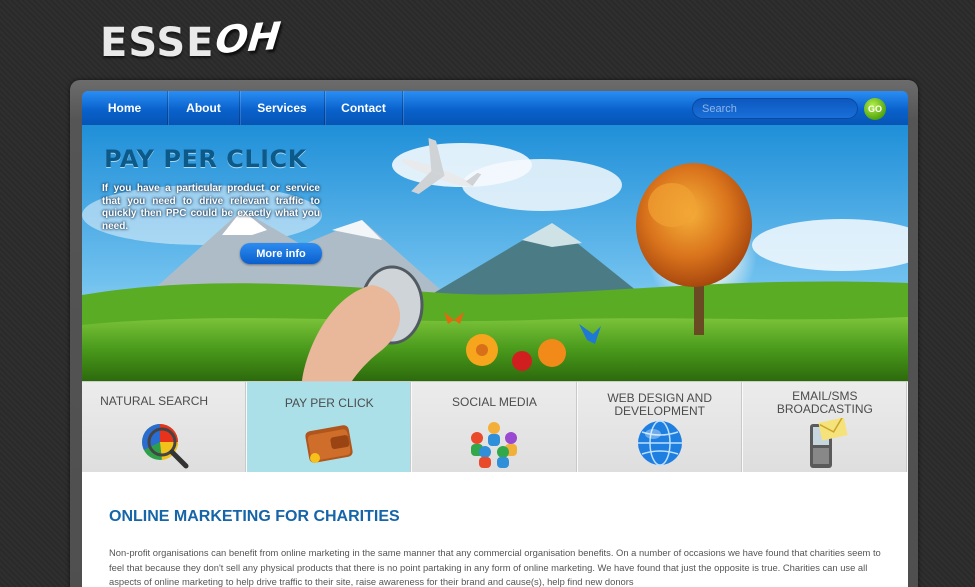 Image resolution: width=975 pixels, height=587 pixels. I want to click on service-tab-natural-search: NATURAL SEARCH, so click(165, 427).